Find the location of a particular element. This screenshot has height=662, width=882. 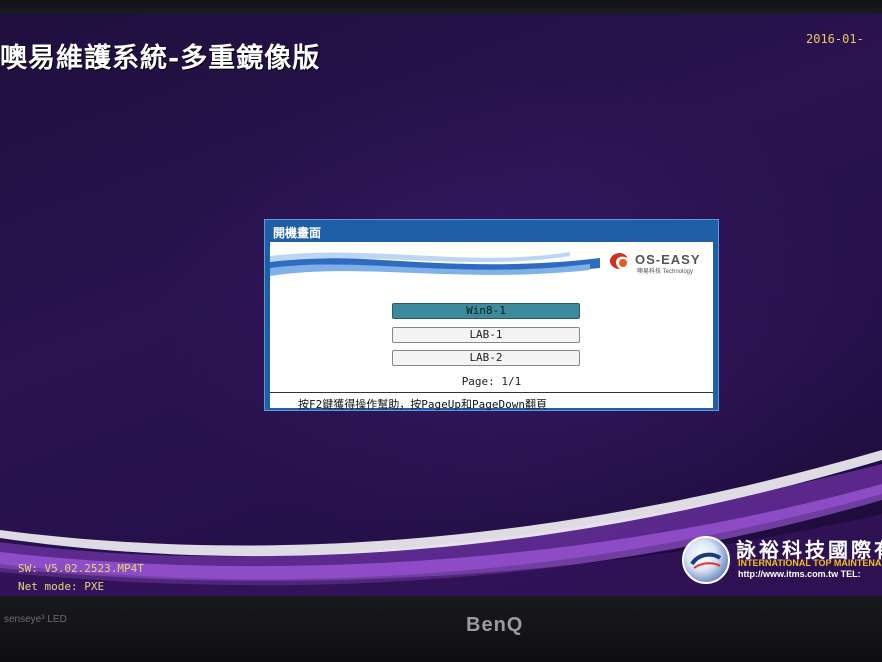

menu-item-lab-2: LAB-2 is located at coordinates (486, 358).